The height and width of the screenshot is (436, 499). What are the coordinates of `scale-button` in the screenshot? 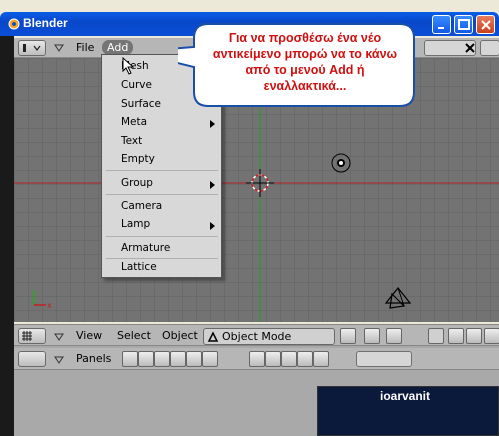 It's located at (491, 336).